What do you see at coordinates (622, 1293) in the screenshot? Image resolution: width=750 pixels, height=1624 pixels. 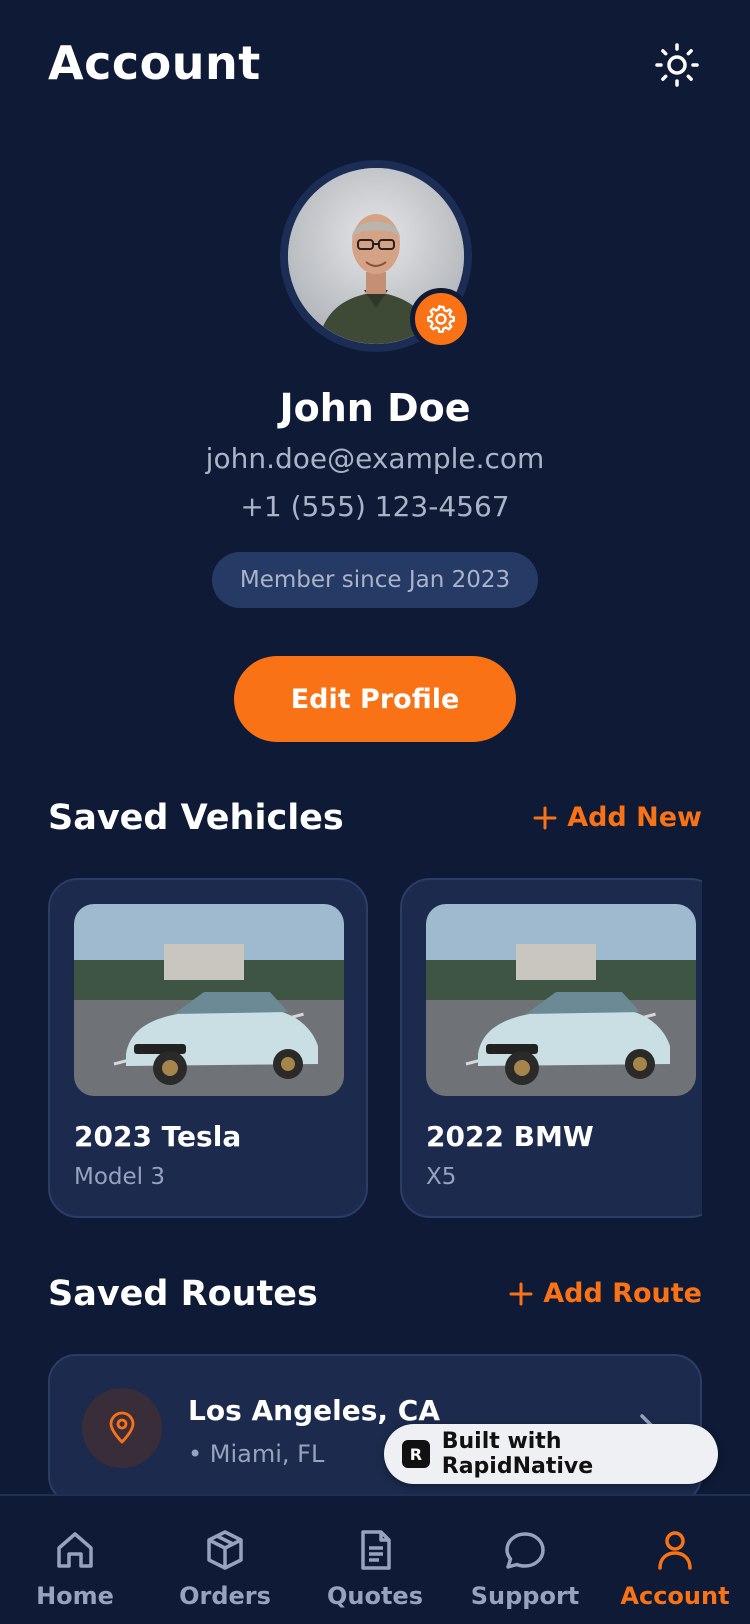 I see `add-route-label: Add Route` at bounding box center [622, 1293].